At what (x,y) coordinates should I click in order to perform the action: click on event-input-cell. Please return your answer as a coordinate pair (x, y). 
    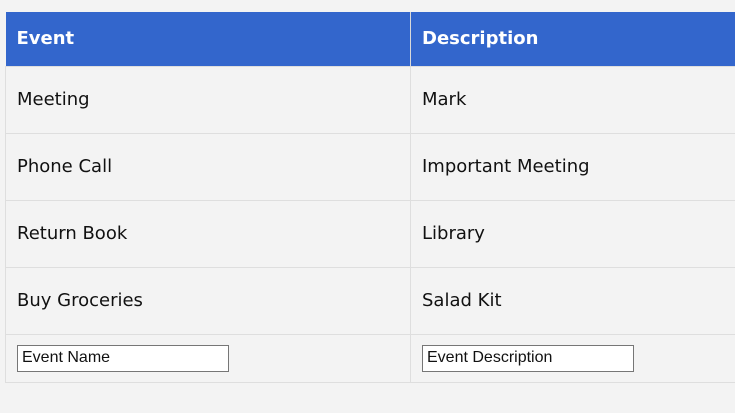
    Looking at the image, I should click on (208, 358).